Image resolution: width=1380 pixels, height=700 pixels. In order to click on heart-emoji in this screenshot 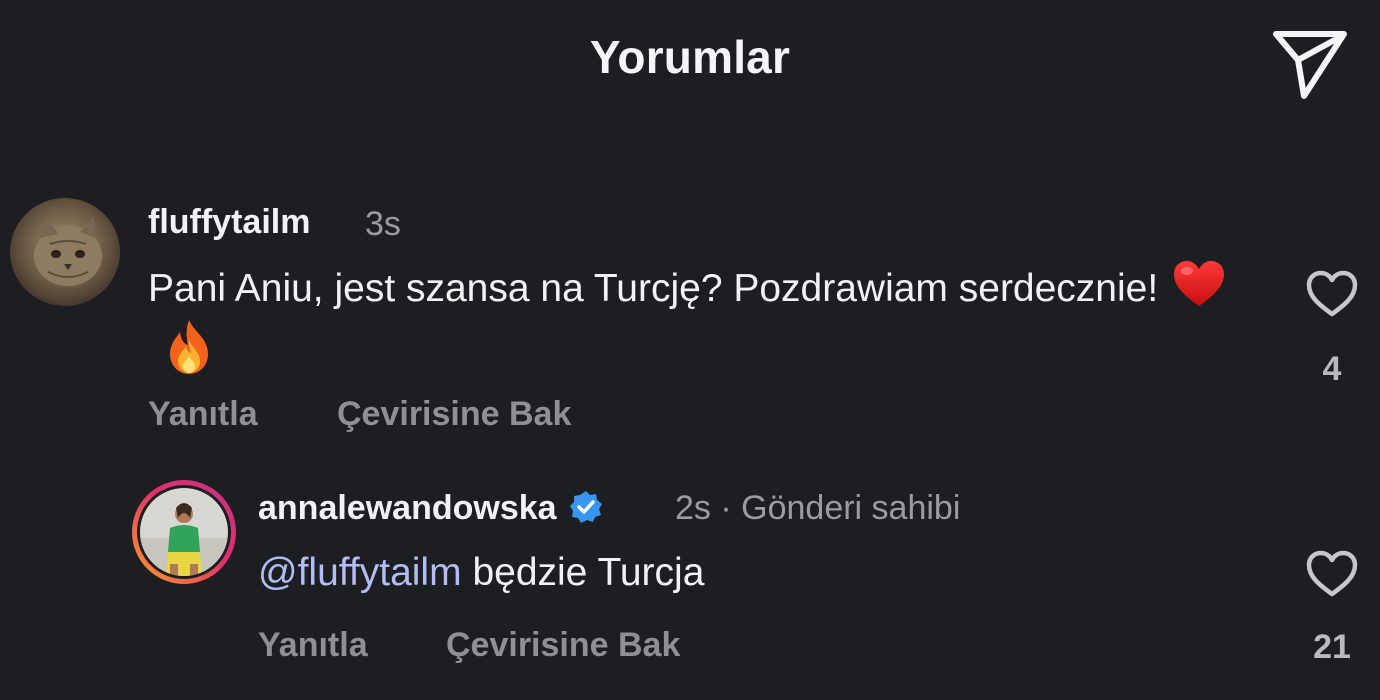, I will do `click(1199, 284)`.